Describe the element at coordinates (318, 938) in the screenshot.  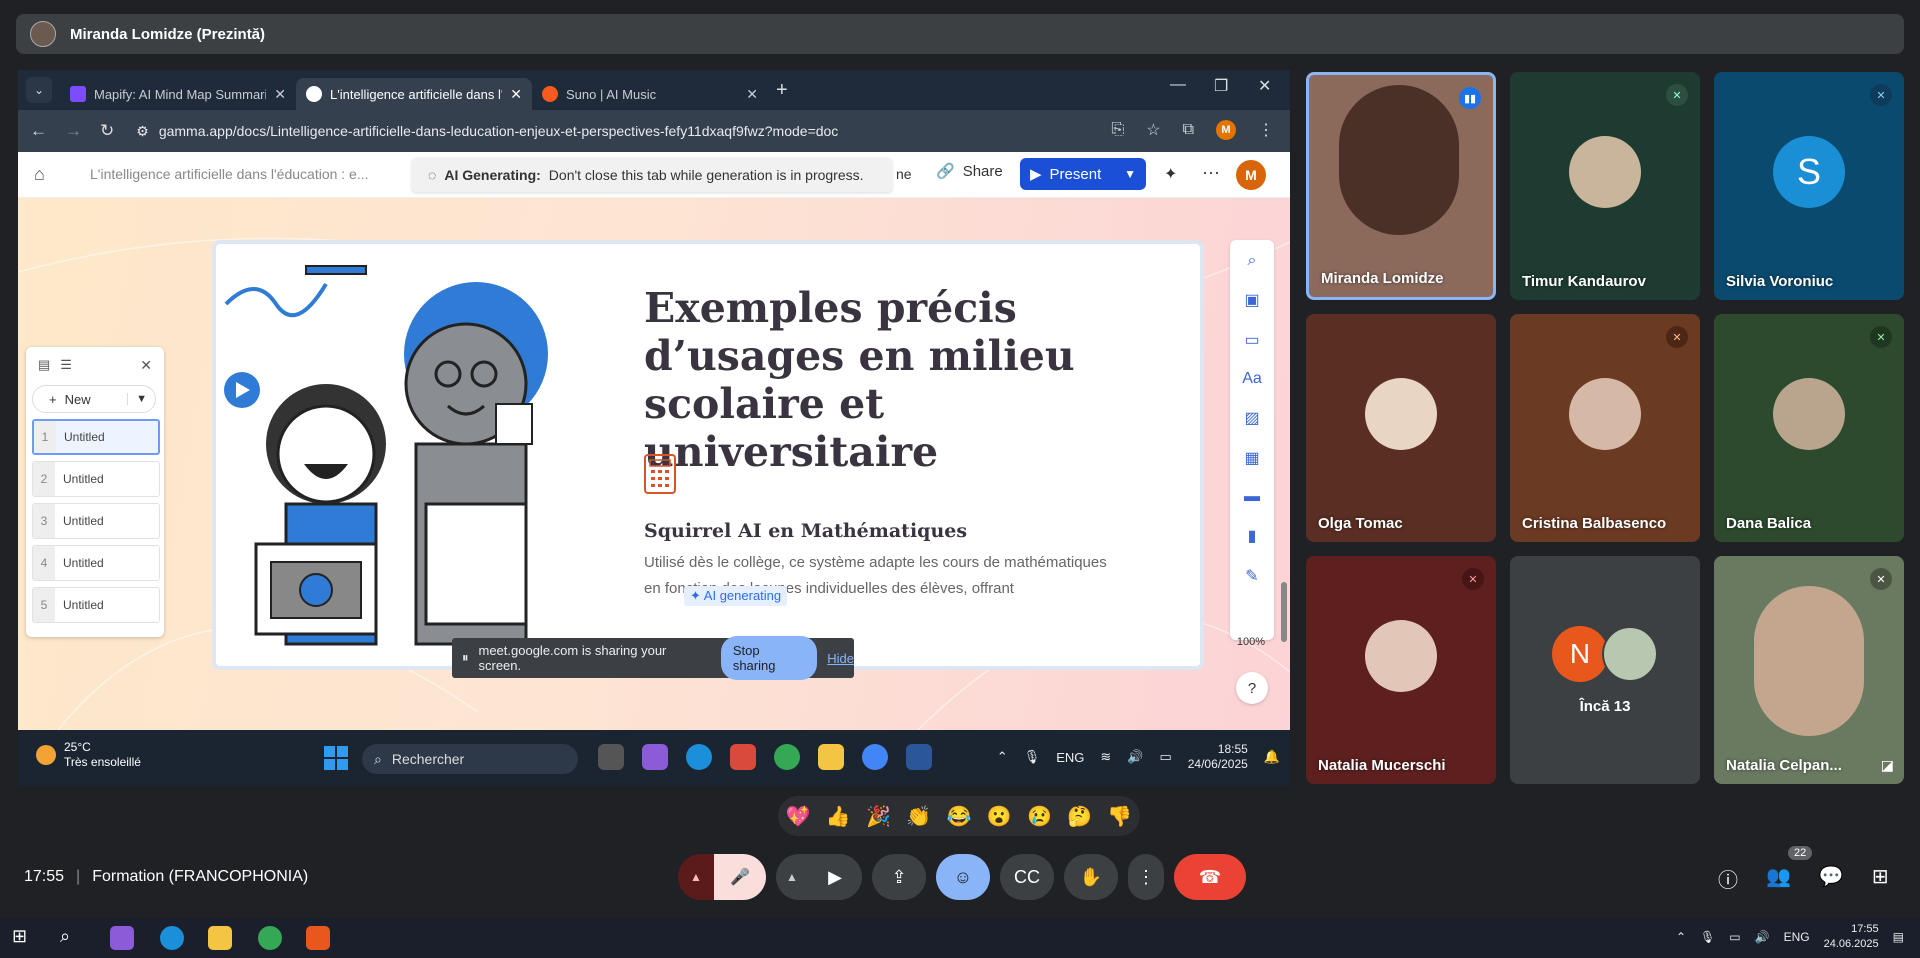
I see `presentation-app-icon` at that location.